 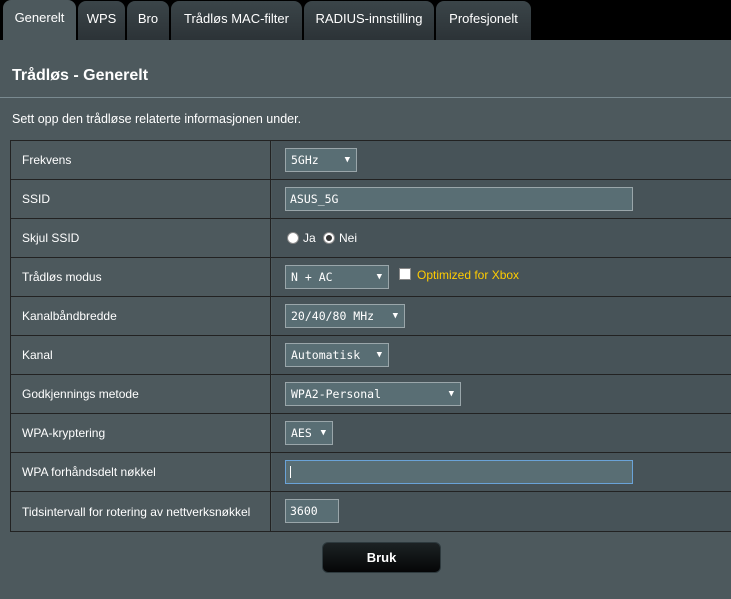 I want to click on row-ssid: SSID ASUS_5G, so click(x=371, y=199).